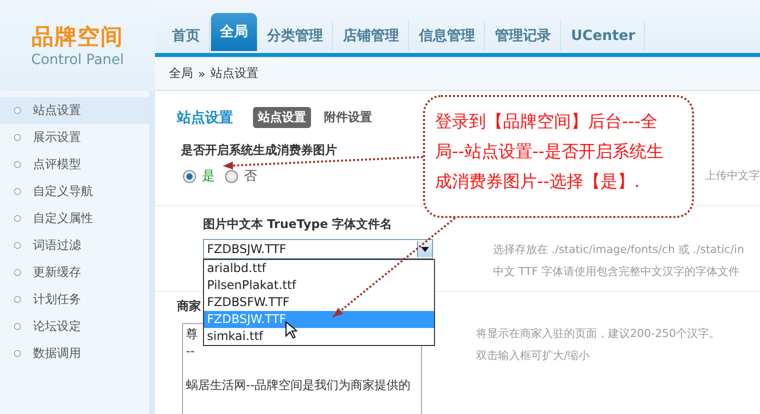 The image size is (760, 414). I want to click on nav-tab: 分类管理, so click(295, 36).